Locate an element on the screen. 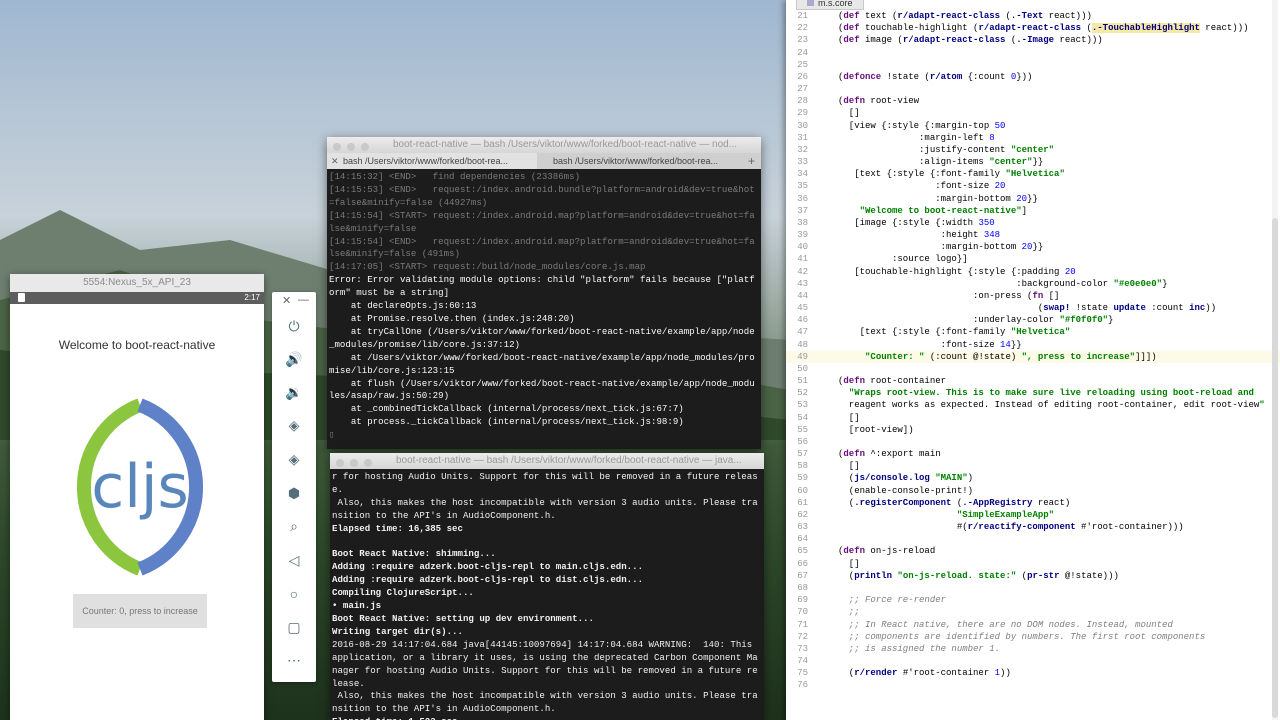 This screenshot has width=1280, height=720. back-icon: ◁ is located at coordinates (294, 560).